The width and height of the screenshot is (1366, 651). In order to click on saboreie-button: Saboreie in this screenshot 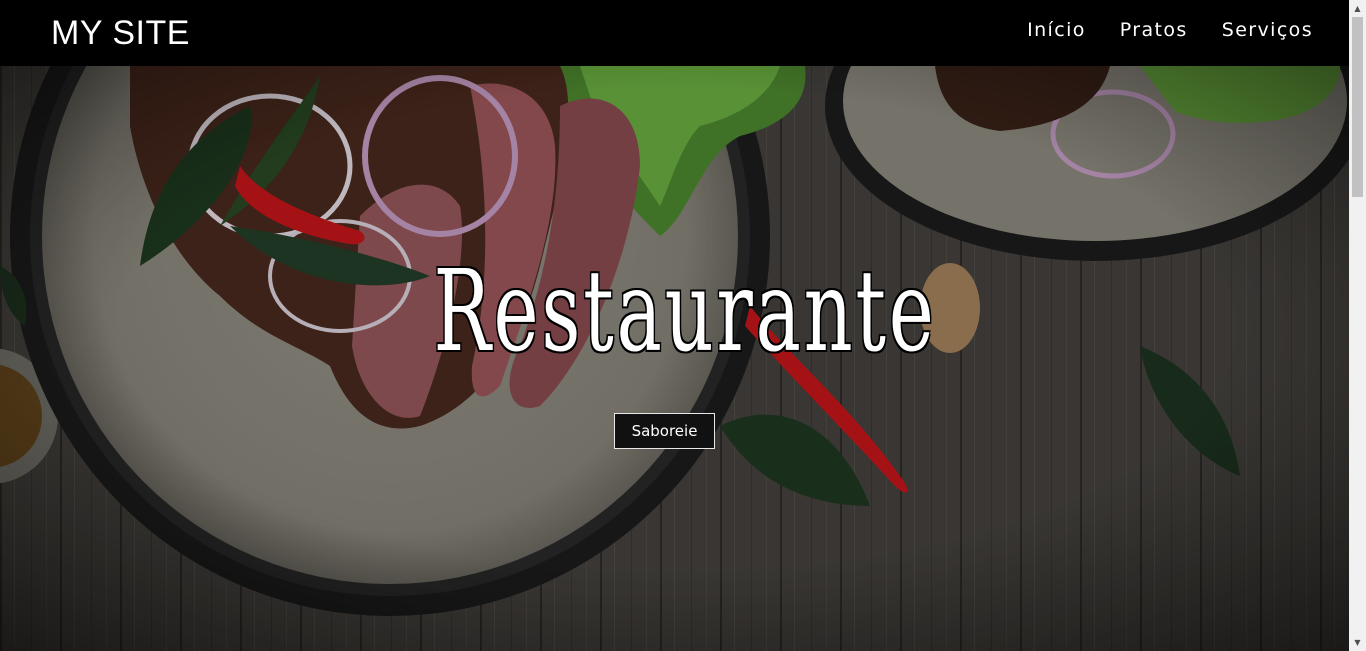, I will do `click(664, 431)`.